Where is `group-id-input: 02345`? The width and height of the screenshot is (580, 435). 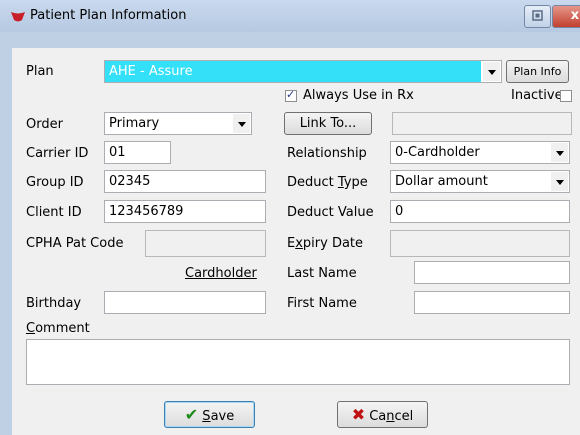 group-id-input: 02345 is located at coordinates (185, 181).